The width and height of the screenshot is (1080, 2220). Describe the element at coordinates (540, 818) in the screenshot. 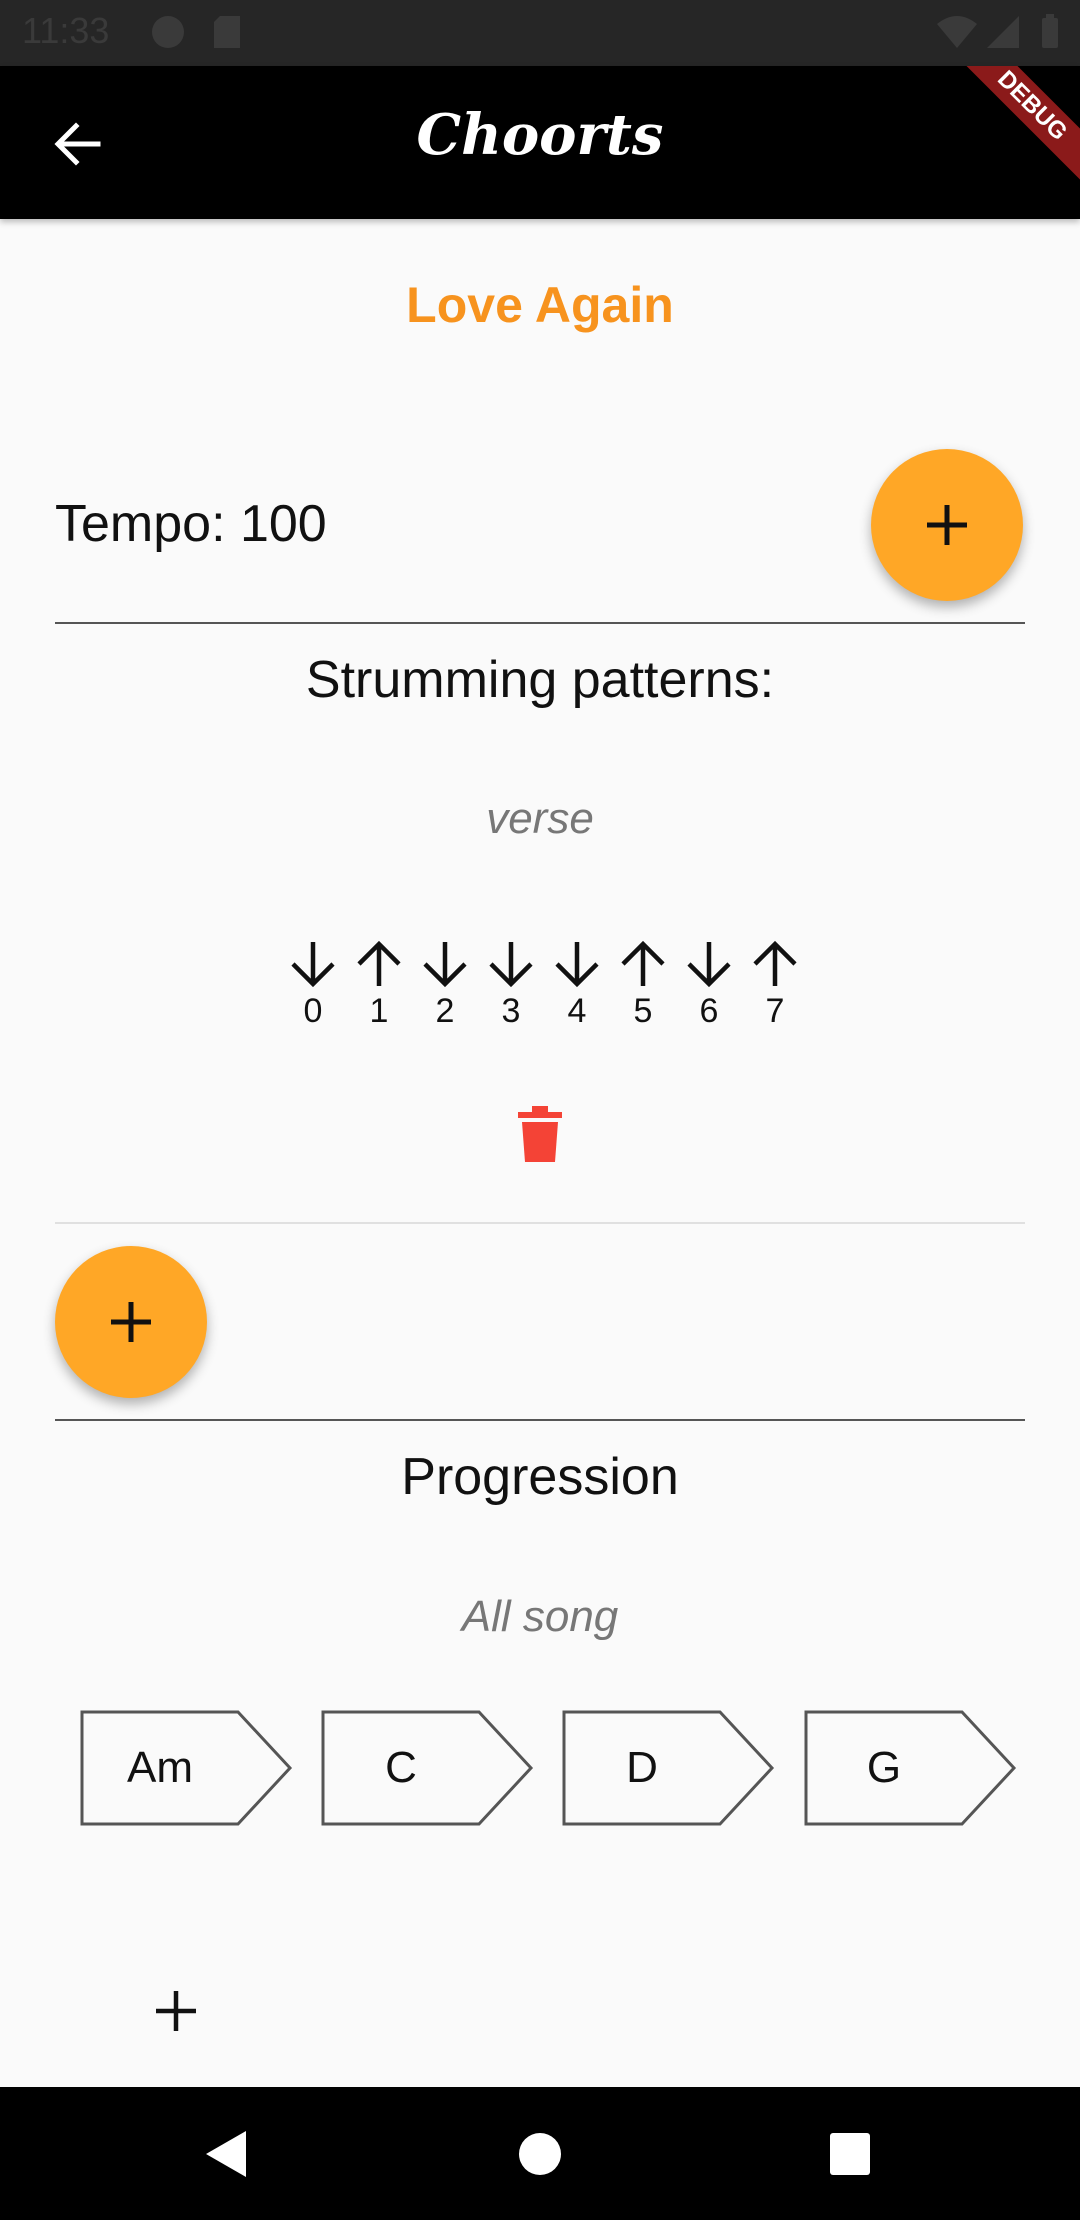

I see `pattern-name: verse` at that location.